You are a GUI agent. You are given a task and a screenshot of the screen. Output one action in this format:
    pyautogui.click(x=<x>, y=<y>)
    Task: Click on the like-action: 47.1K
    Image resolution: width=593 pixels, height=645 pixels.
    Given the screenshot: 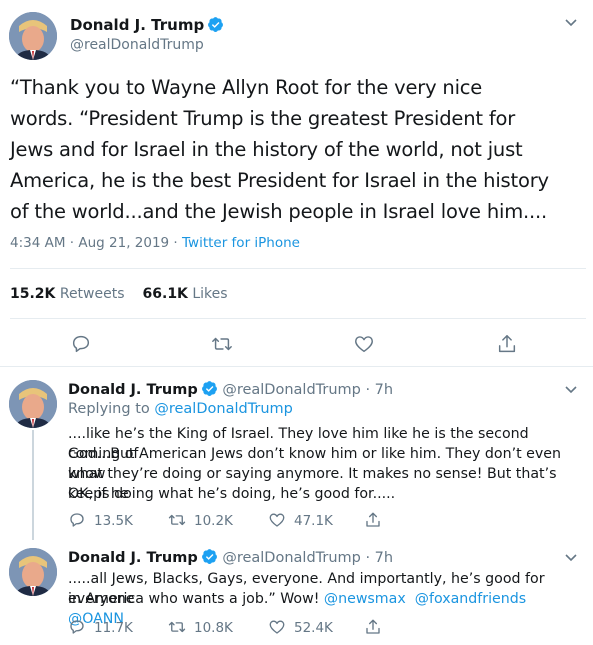 What is the action you would take?
    pyautogui.click(x=300, y=520)
    